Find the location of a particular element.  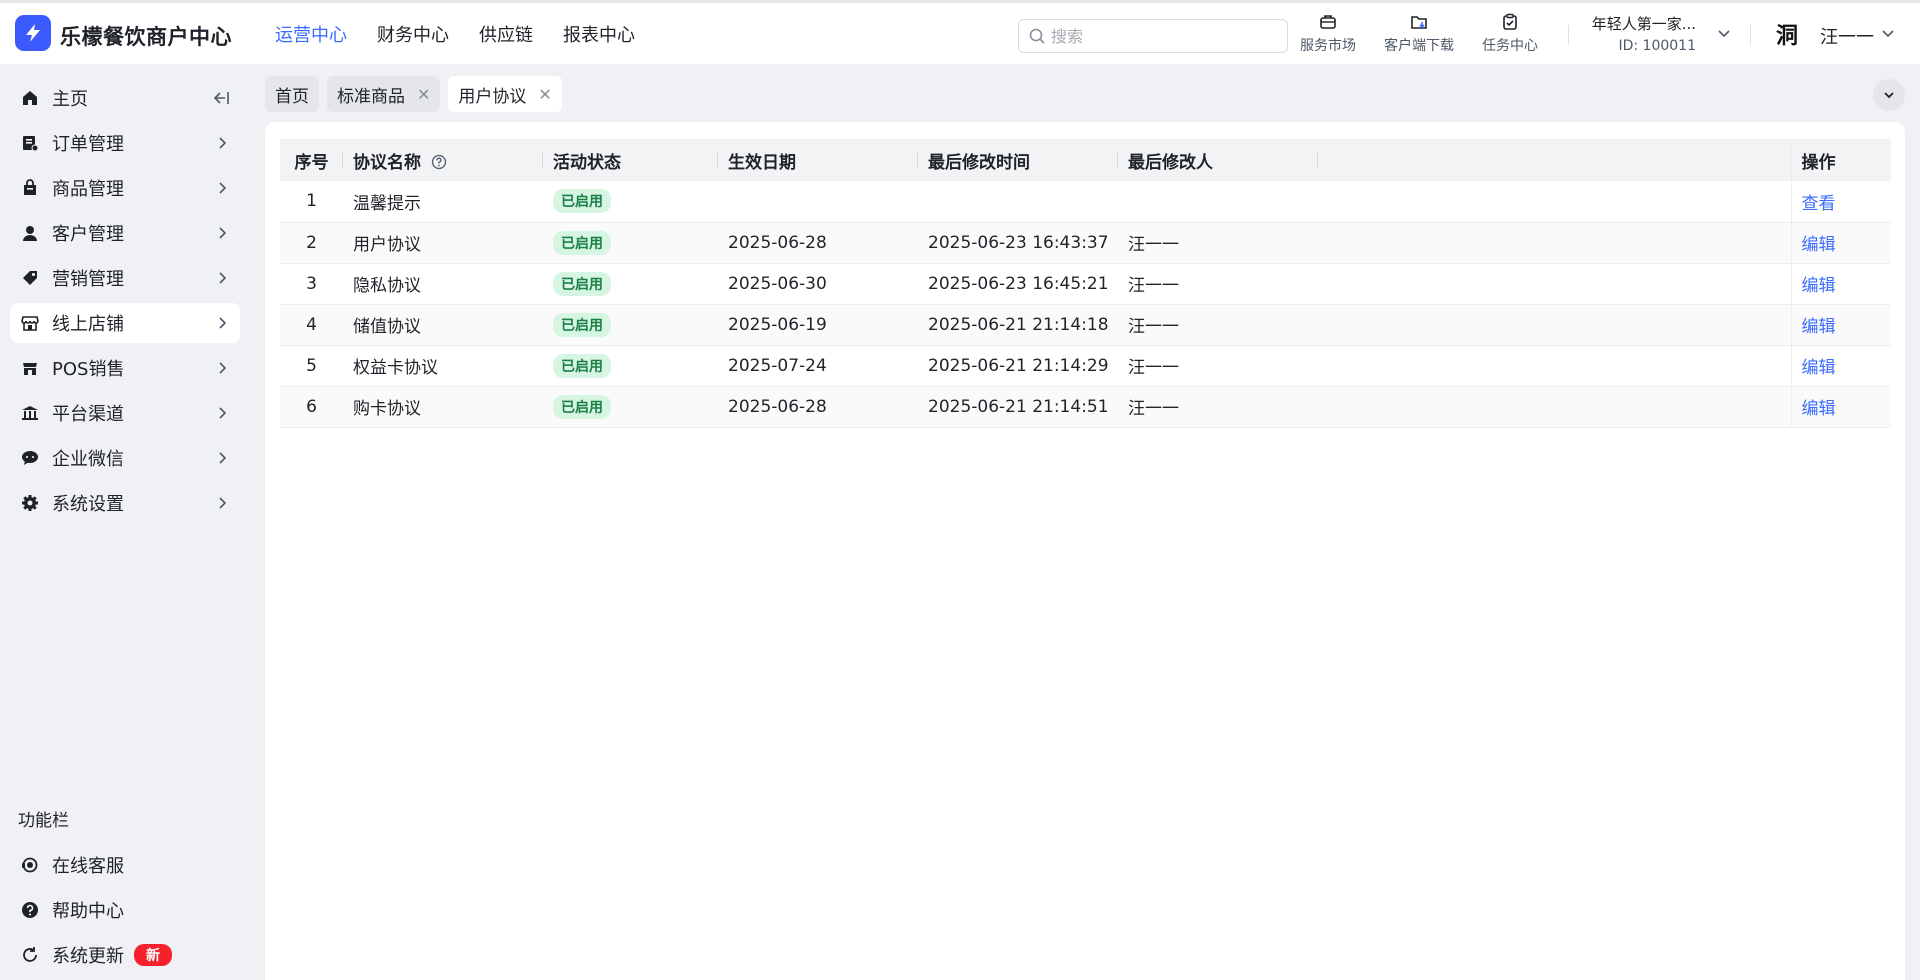

tool-label: 客户端下载 is located at coordinates (1419, 46).